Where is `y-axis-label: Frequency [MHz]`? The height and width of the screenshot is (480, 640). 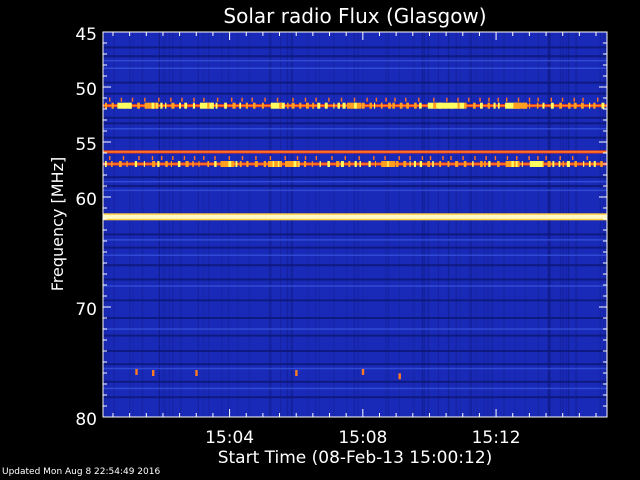
y-axis-label: Frequency [MHz] is located at coordinates (57, 224).